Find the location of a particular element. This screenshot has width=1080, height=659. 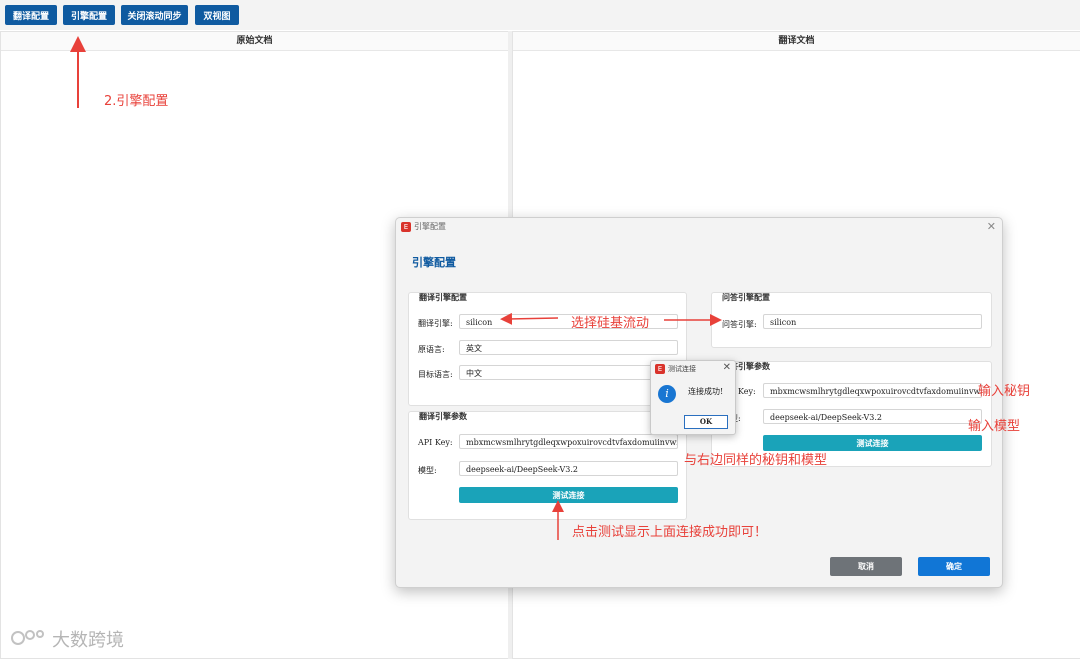

message-app-logo-icon: E is located at coordinates (660, 369).